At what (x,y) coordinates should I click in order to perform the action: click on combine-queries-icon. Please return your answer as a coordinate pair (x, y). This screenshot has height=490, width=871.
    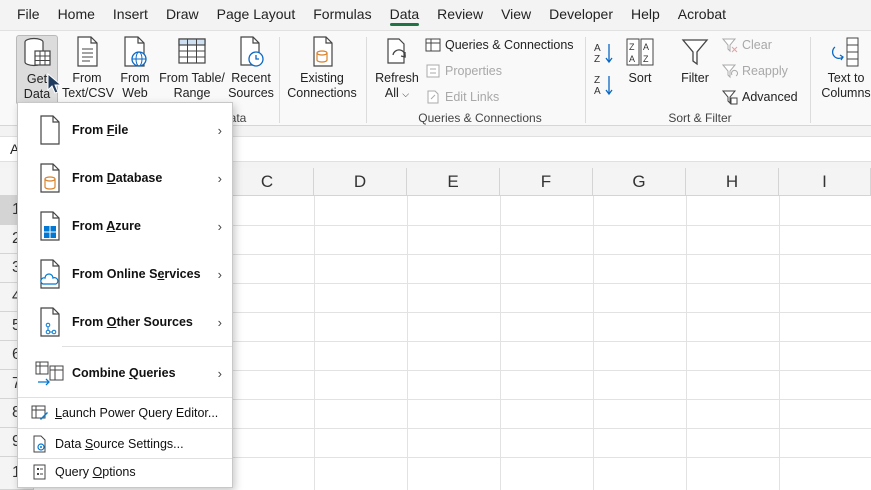
    Looking at the image, I should click on (49, 373).